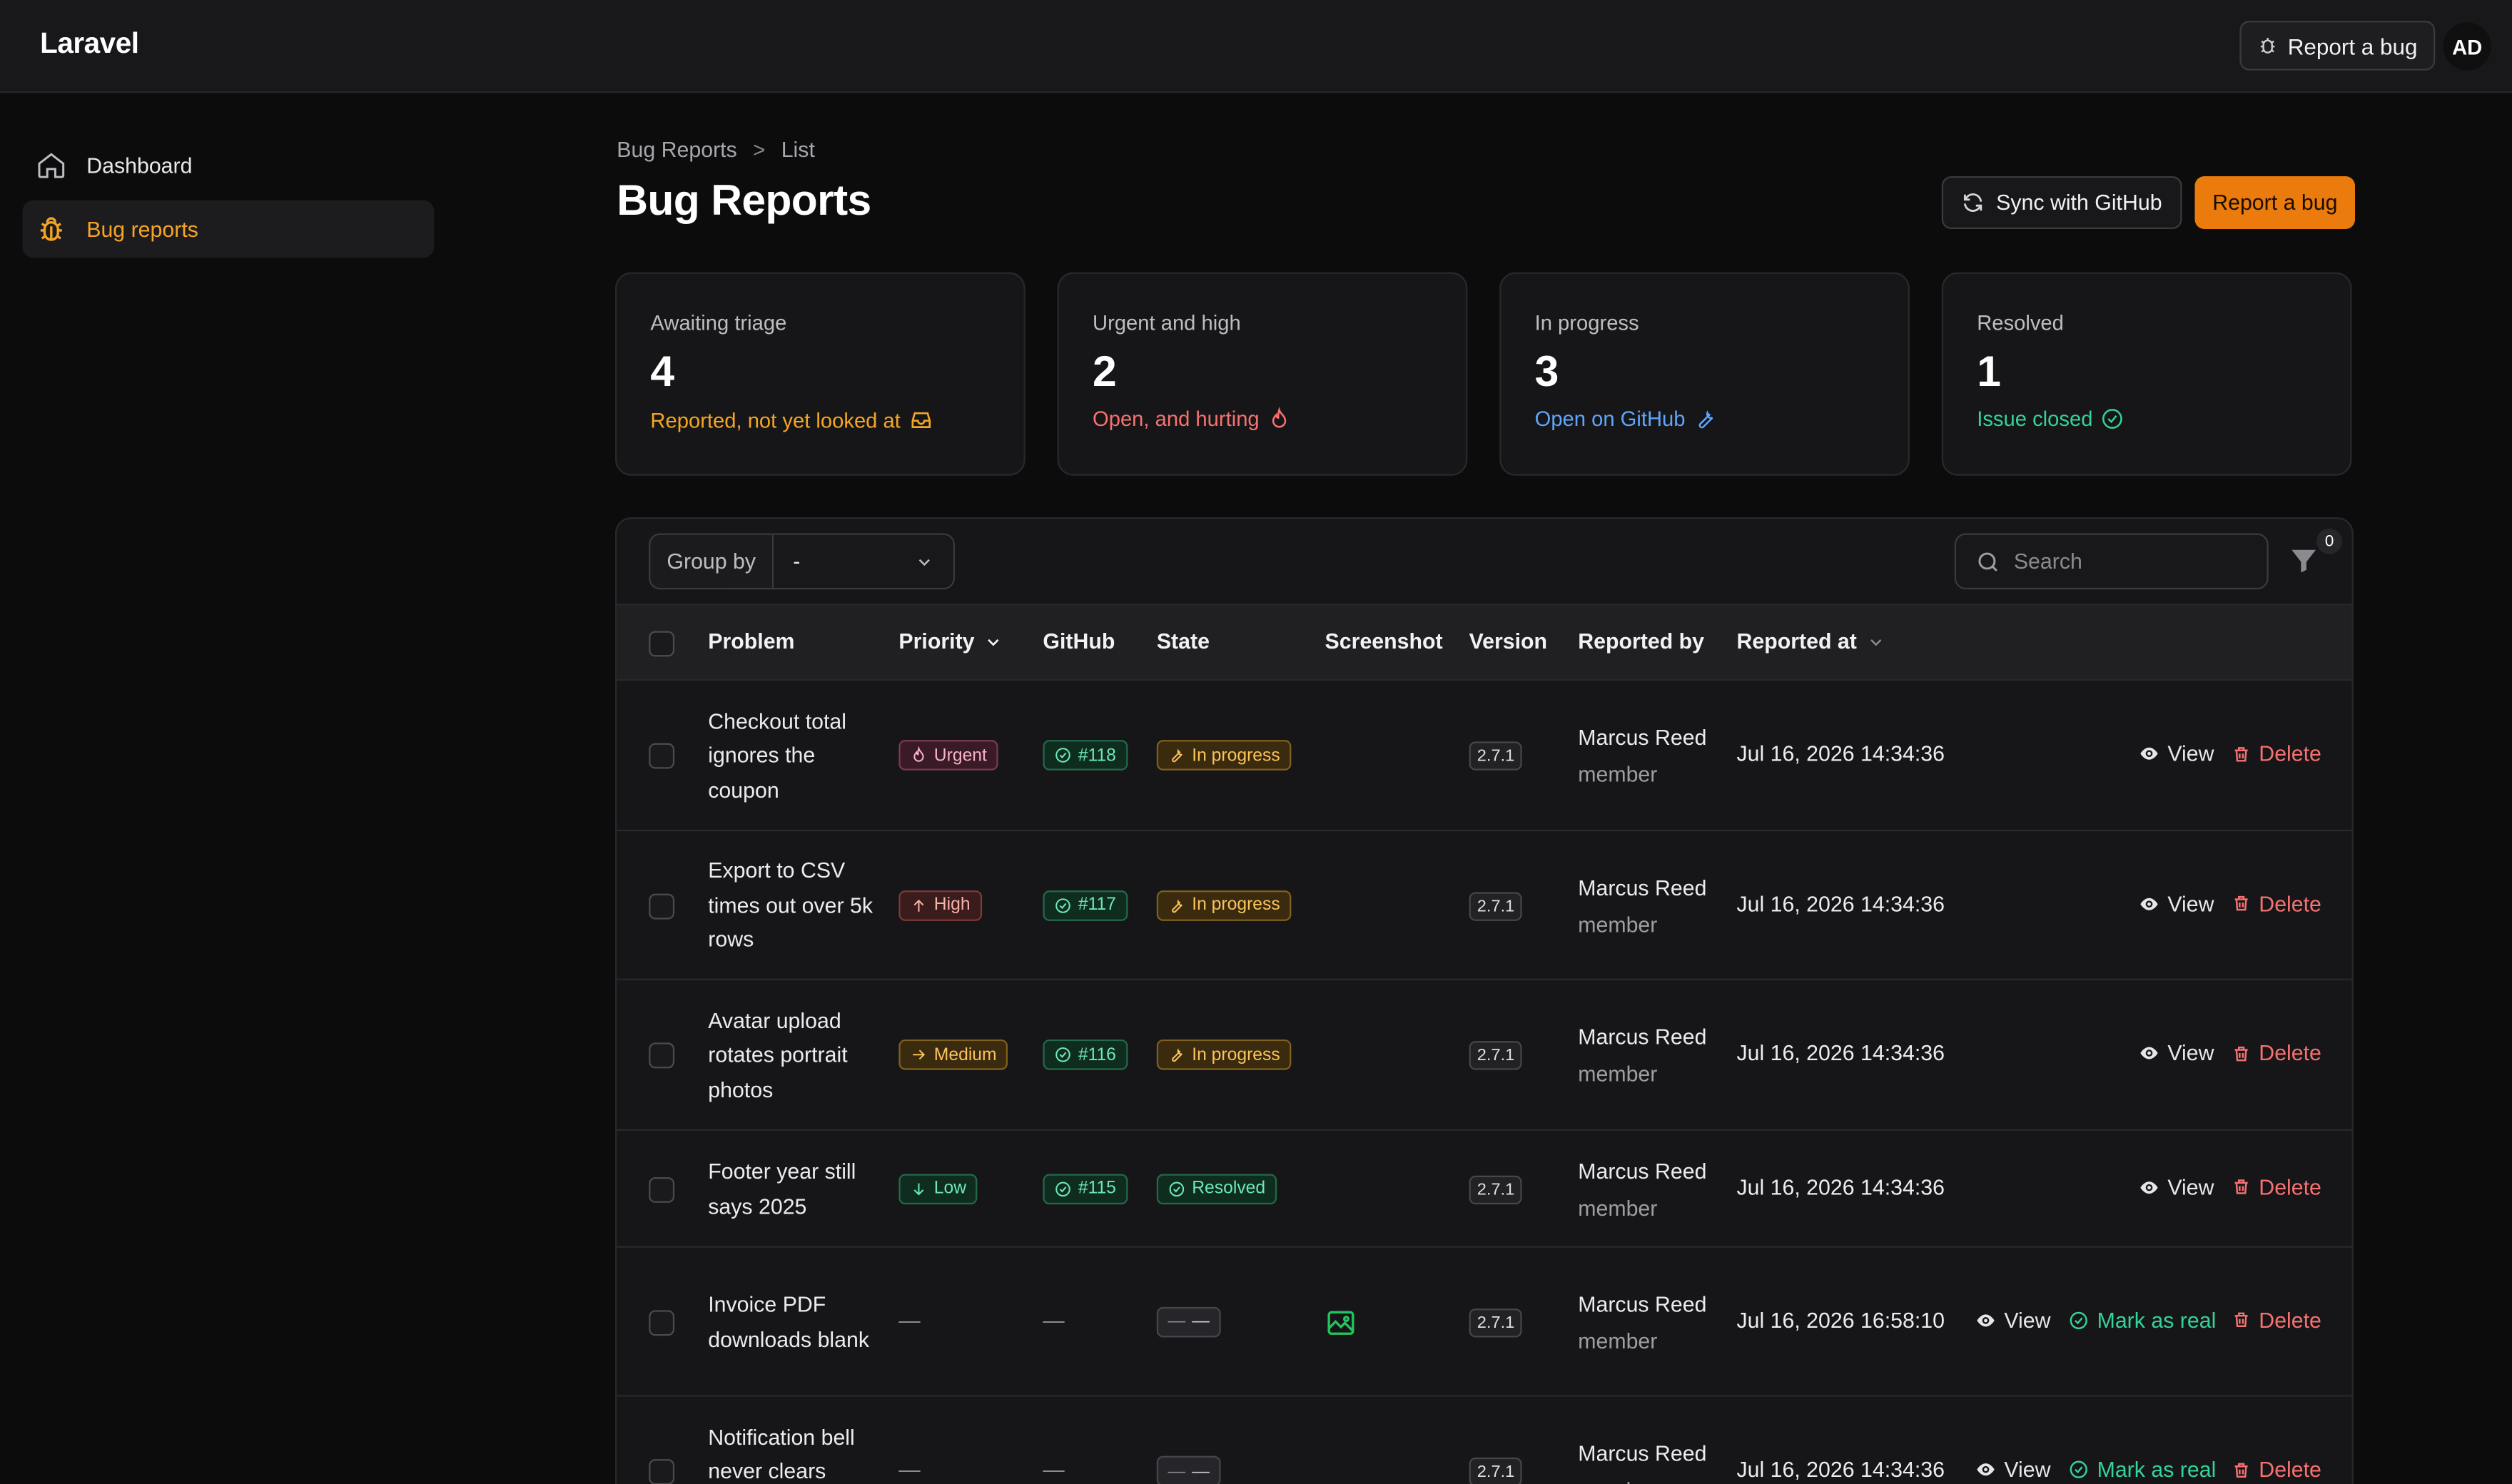 The width and height of the screenshot is (2512, 1484). Describe the element at coordinates (1085, 755) in the screenshot. I see `github-issue-badge: #118` at that location.